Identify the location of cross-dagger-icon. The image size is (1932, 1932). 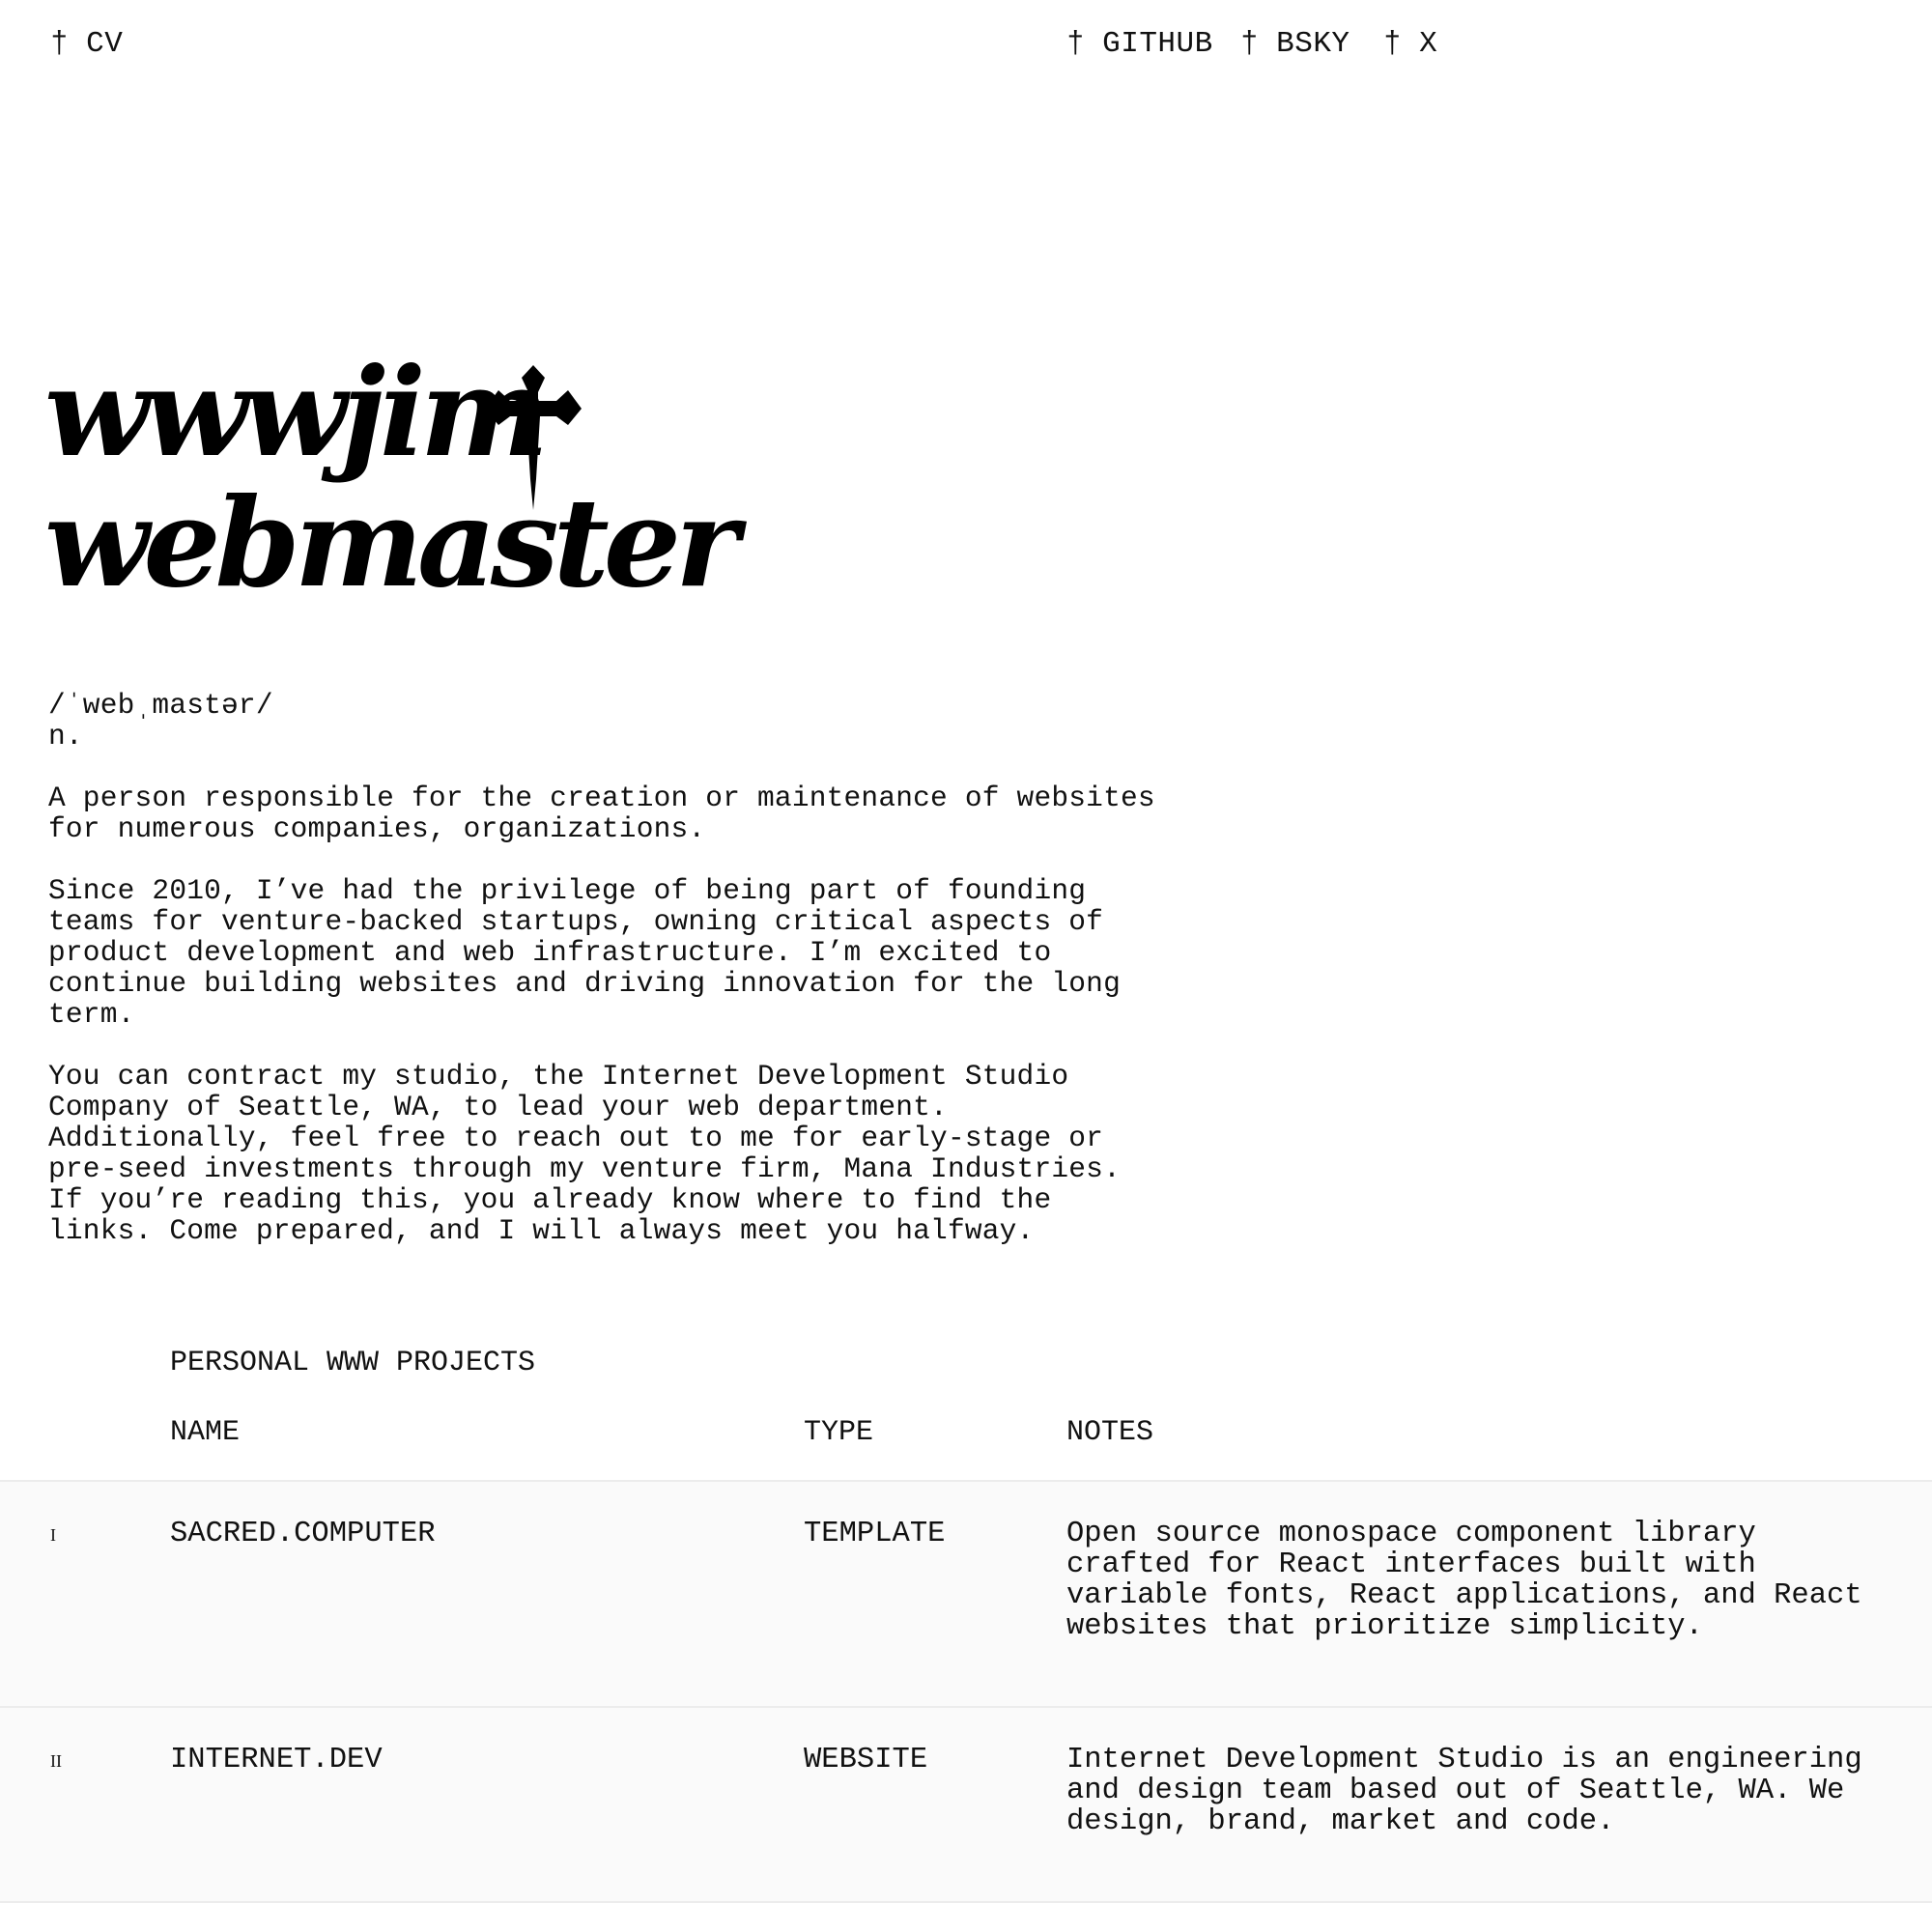
(533, 437).